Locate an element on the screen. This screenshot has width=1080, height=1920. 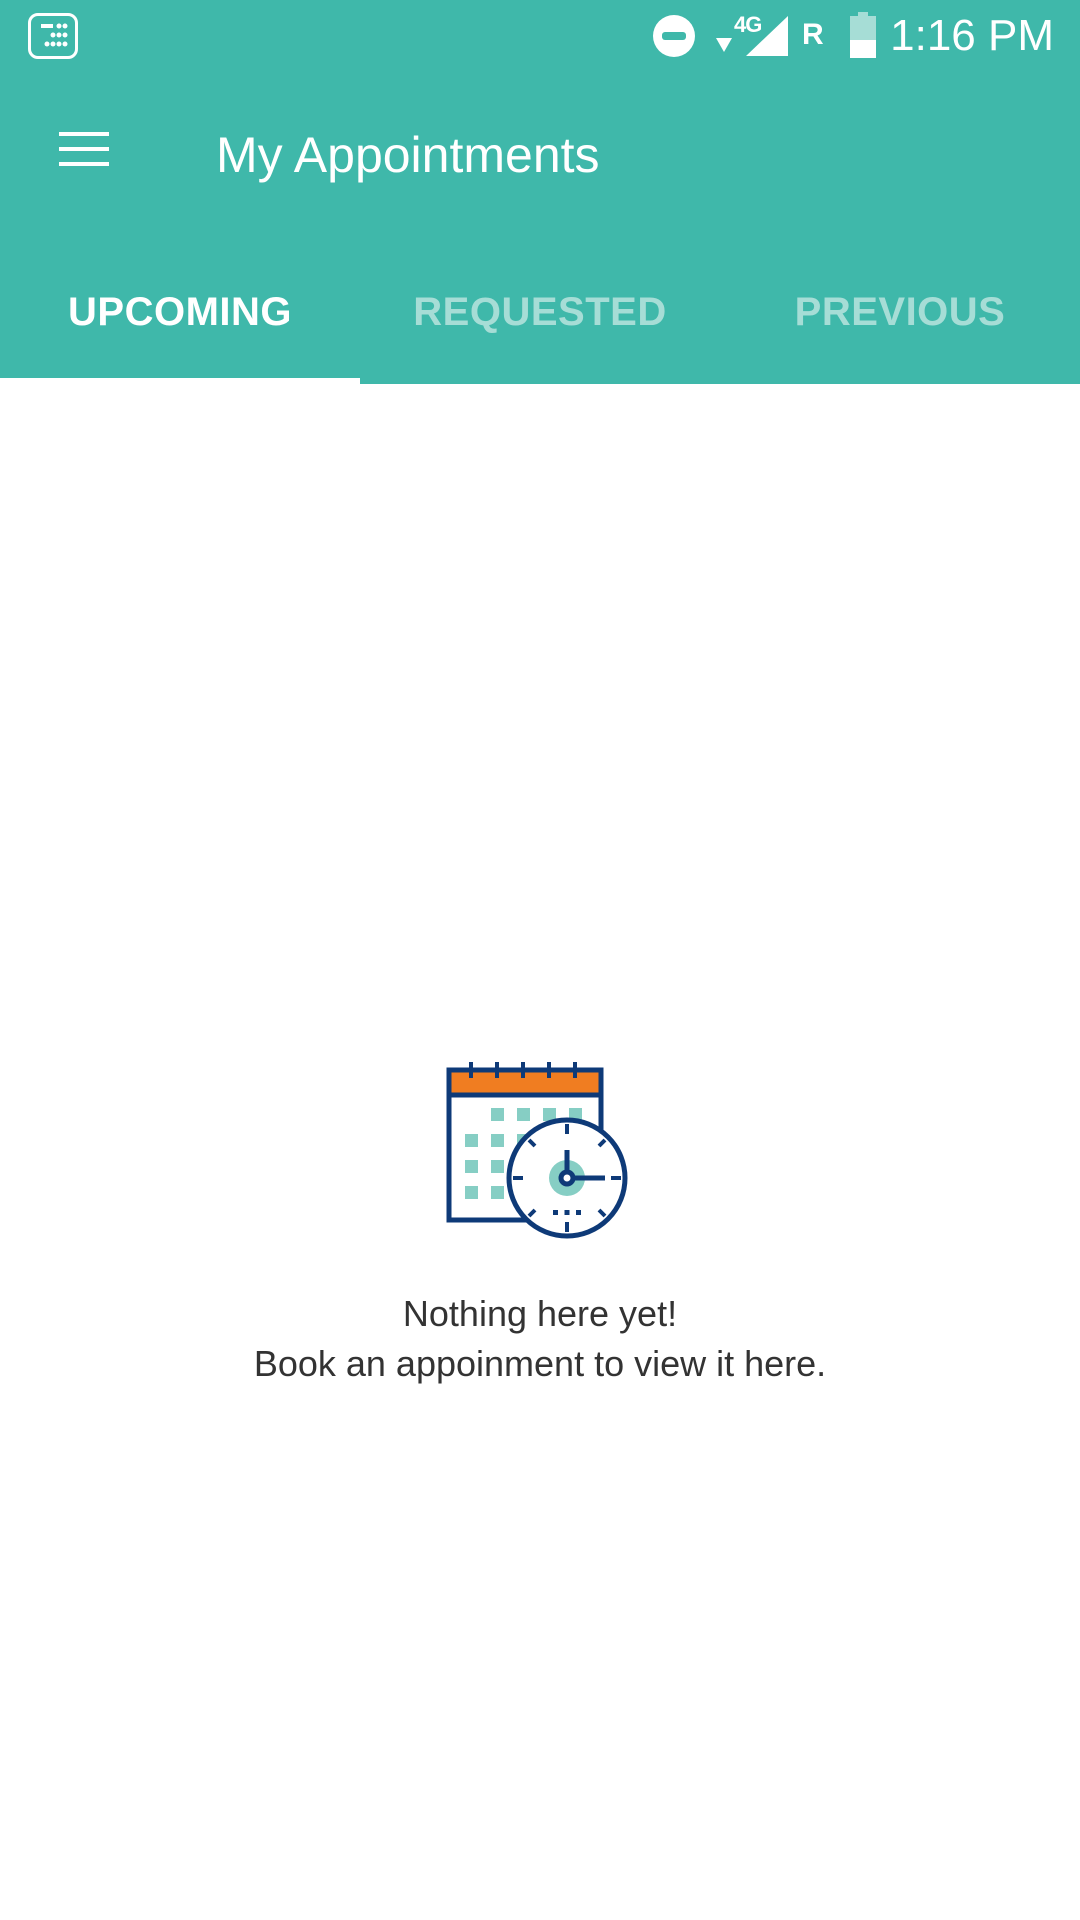
menu-button is located at coordinates (84, 149).